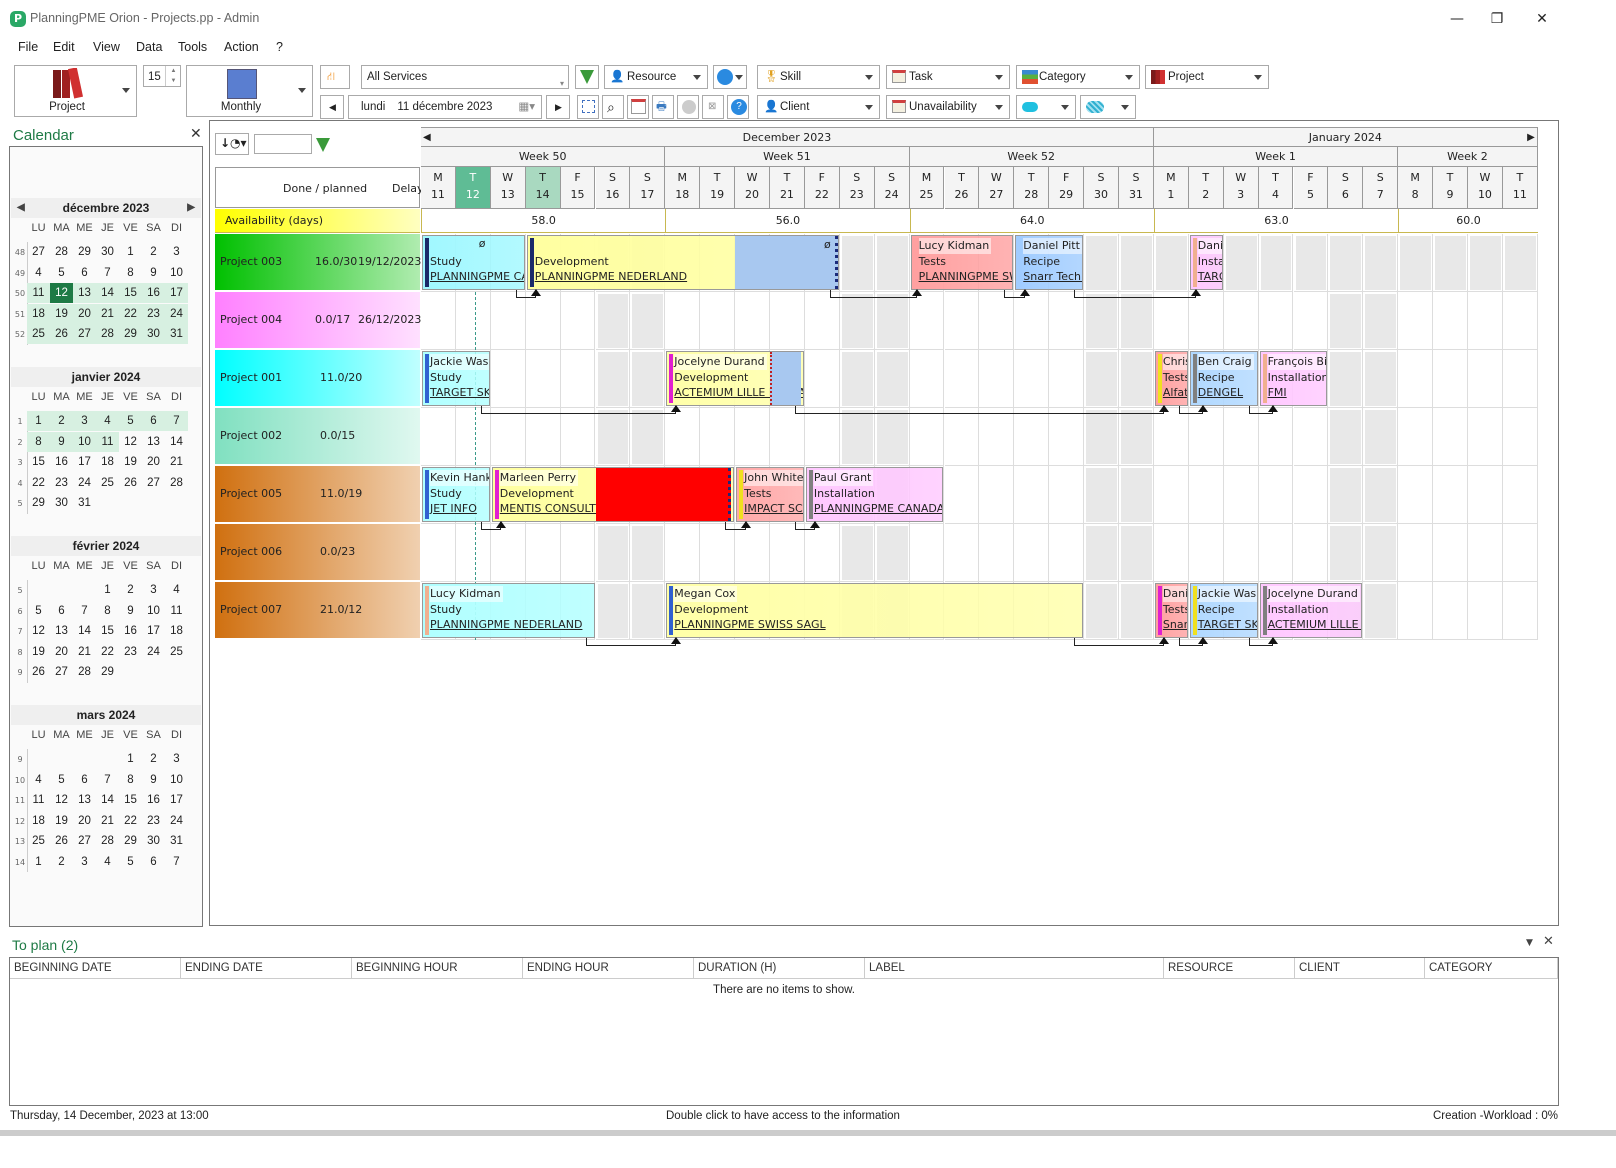 The image size is (1616, 1168). What do you see at coordinates (84, 334) in the screenshot?
I see `calendar-day: 27` at bounding box center [84, 334].